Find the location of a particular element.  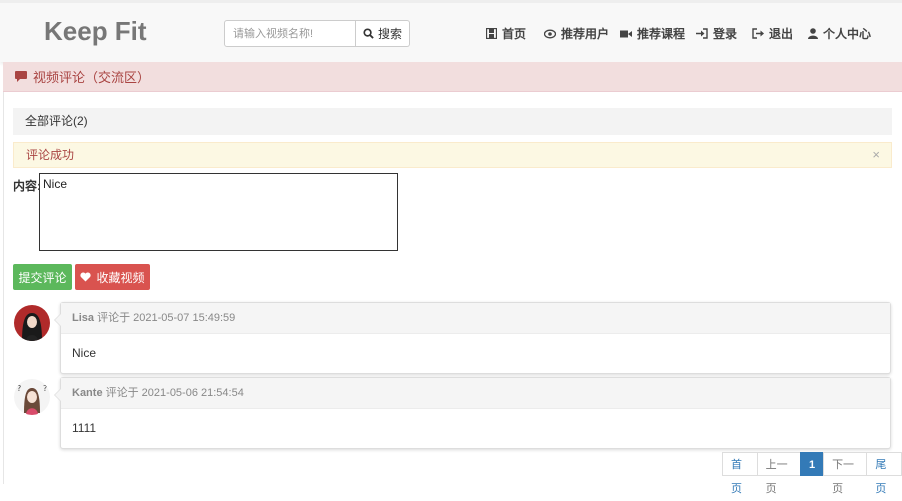

submit-comment-button: 提交评论 is located at coordinates (42, 277).